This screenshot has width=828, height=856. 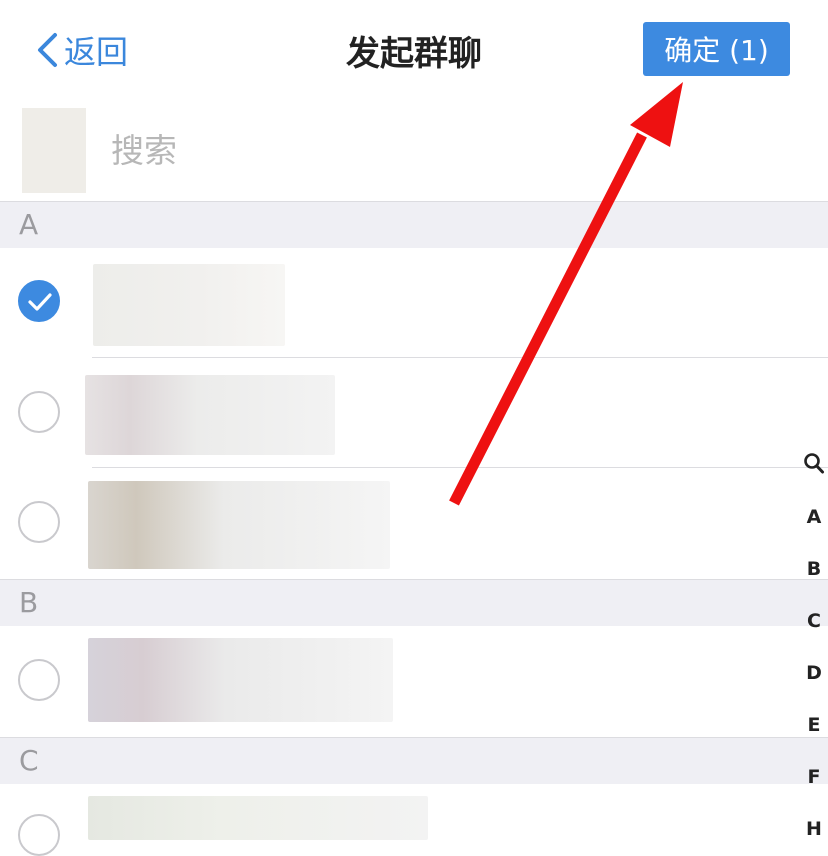 I want to click on search-thumbnail, so click(x=54, y=150).